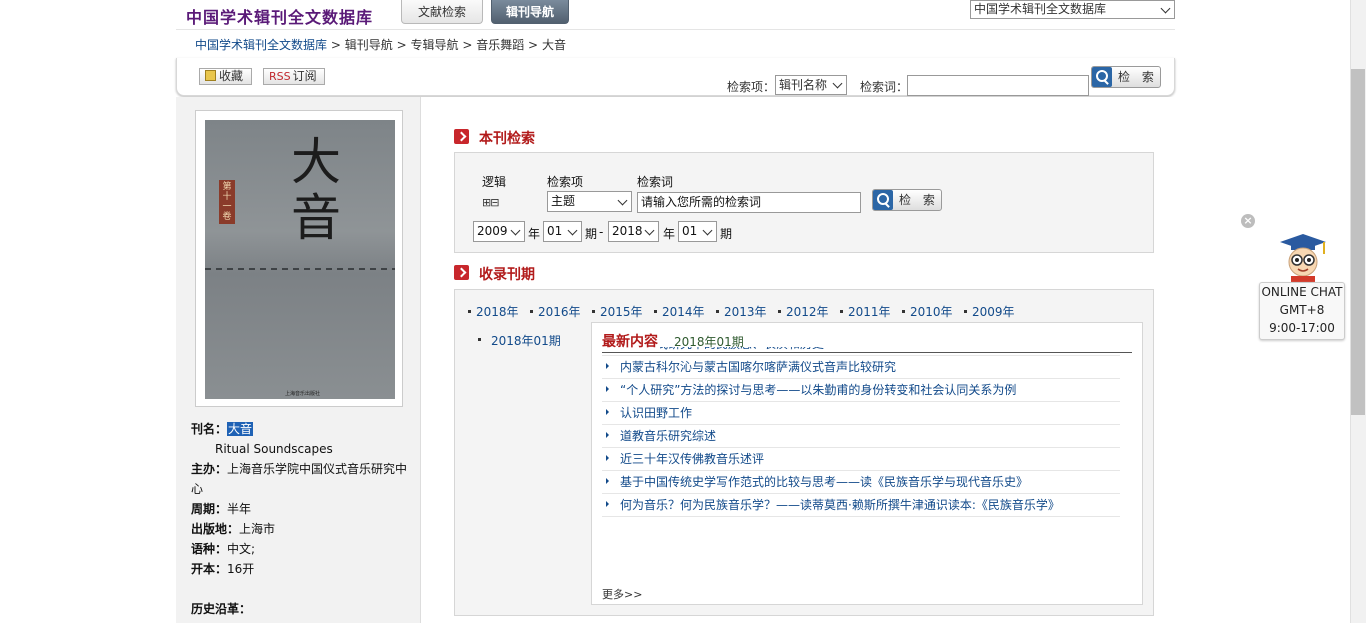 The height and width of the screenshot is (623, 1366). Describe the element at coordinates (302, 529) in the screenshot. I see `info-place-row: 出版地：上海市` at that location.